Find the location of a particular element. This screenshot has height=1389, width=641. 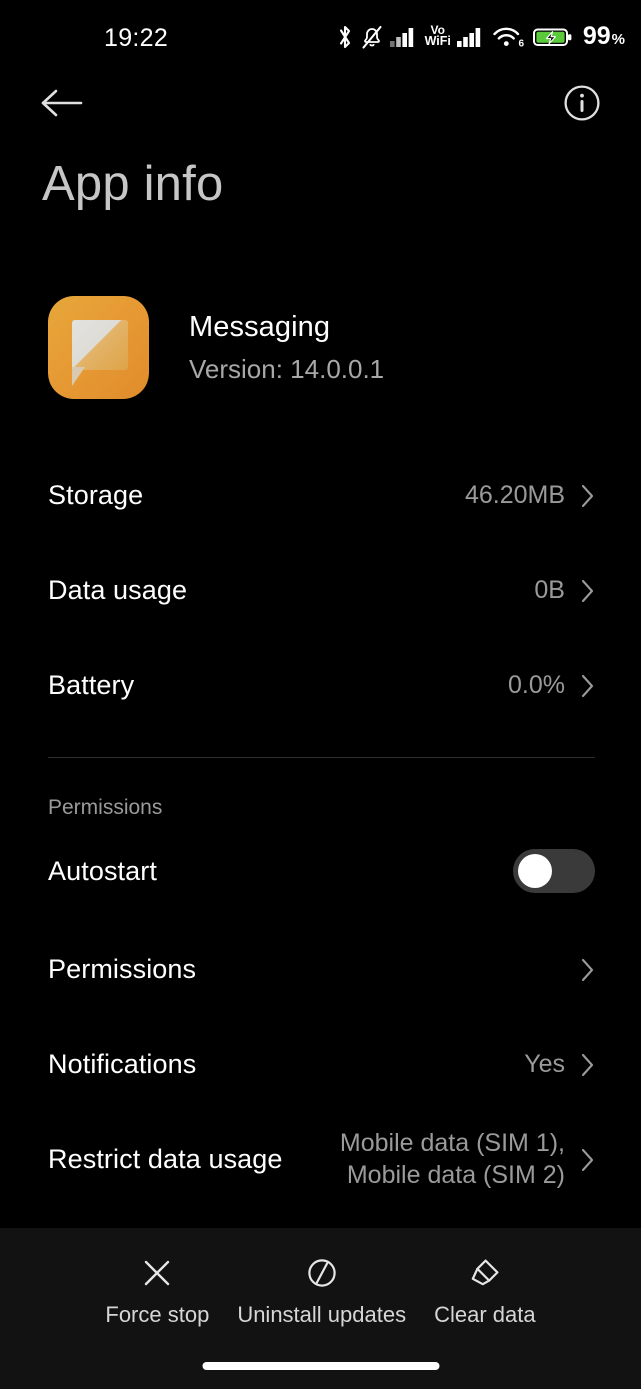

battery-percentage: 99% is located at coordinates (604, 36).